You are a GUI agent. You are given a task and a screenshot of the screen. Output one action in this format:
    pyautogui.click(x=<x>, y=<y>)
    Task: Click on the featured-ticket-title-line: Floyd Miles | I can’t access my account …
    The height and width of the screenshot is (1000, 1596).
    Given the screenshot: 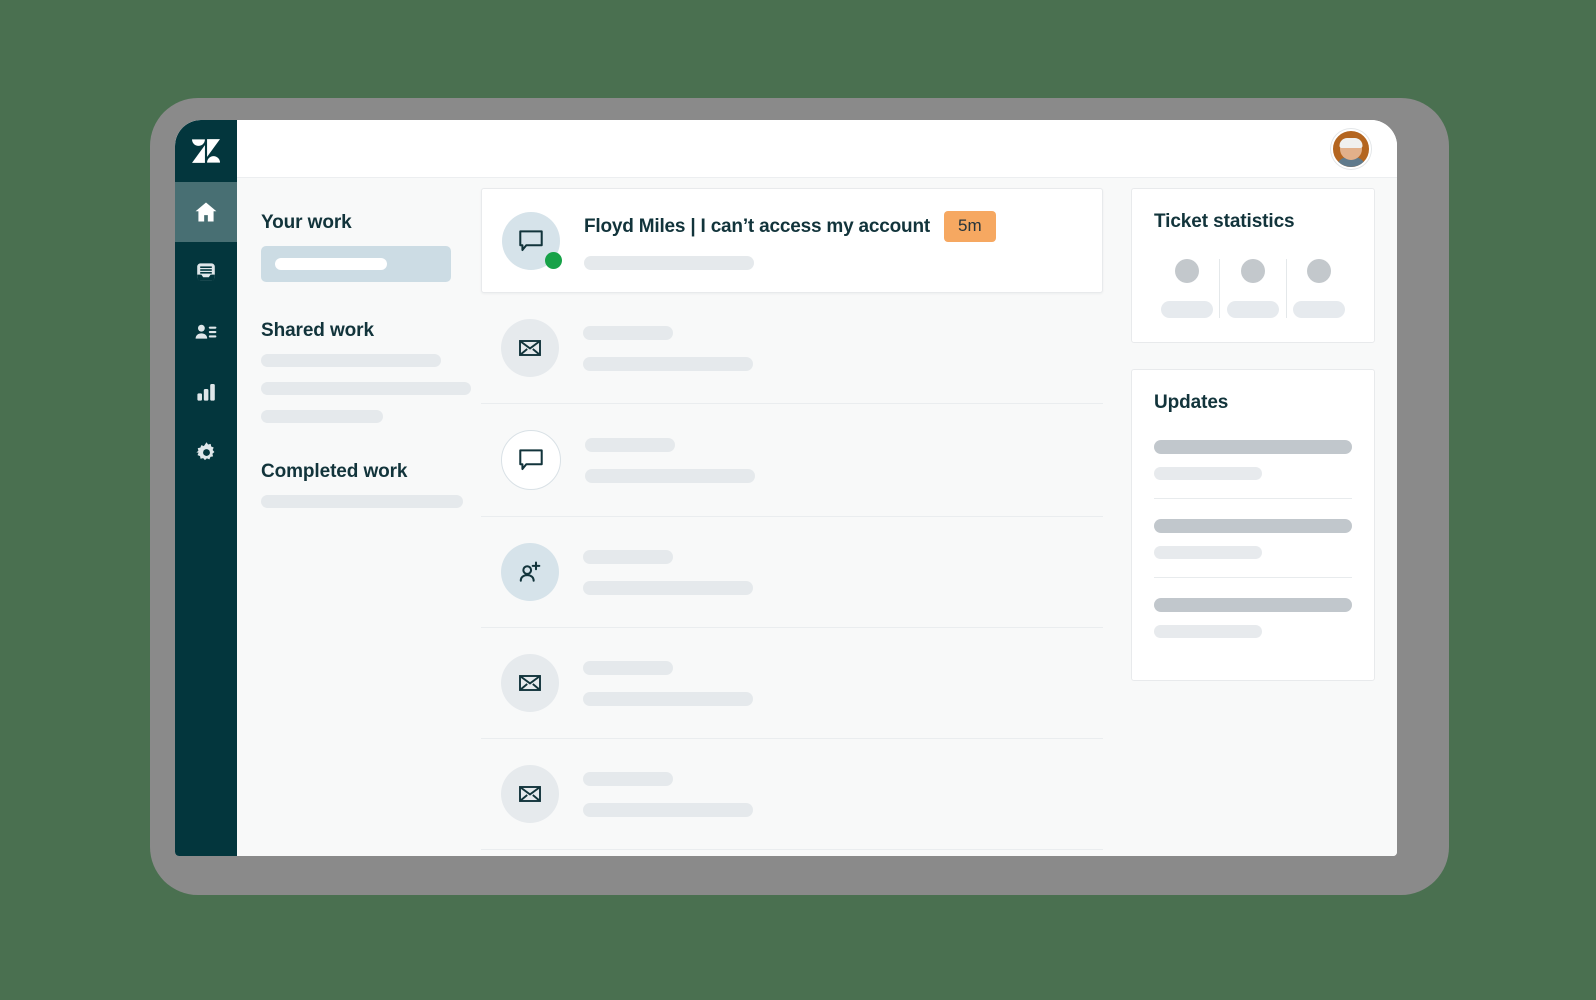 What is the action you would take?
    pyautogui.click(x=834, y=226)
    